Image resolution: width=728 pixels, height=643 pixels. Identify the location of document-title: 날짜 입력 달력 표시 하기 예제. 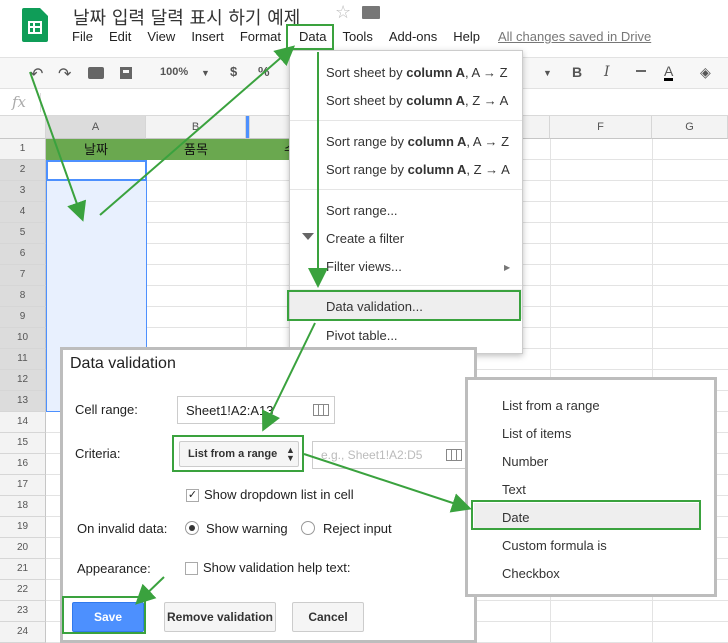
(186, 17).